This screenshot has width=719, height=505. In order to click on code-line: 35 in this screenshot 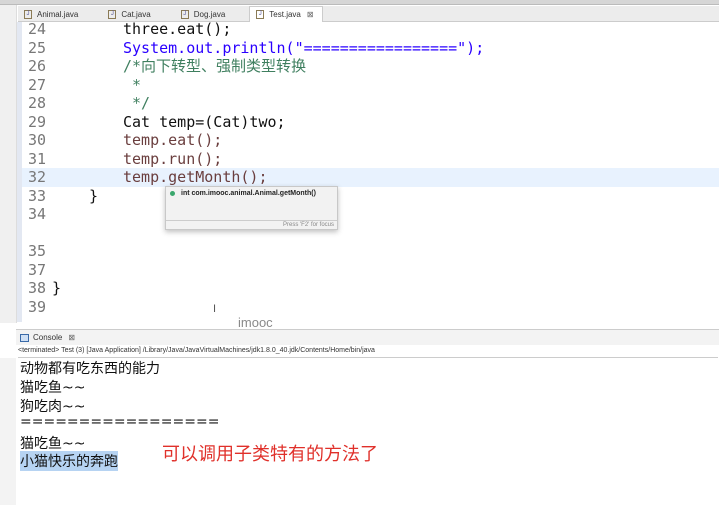, I will do `click(370, 251)`.